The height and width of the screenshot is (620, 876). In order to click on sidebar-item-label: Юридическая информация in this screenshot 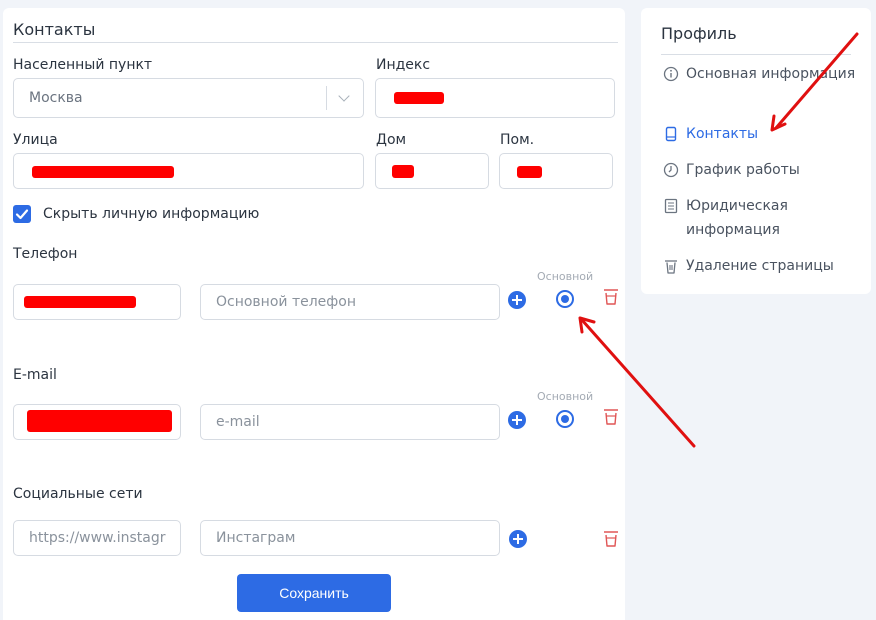, I will do `click(737, 218)`.